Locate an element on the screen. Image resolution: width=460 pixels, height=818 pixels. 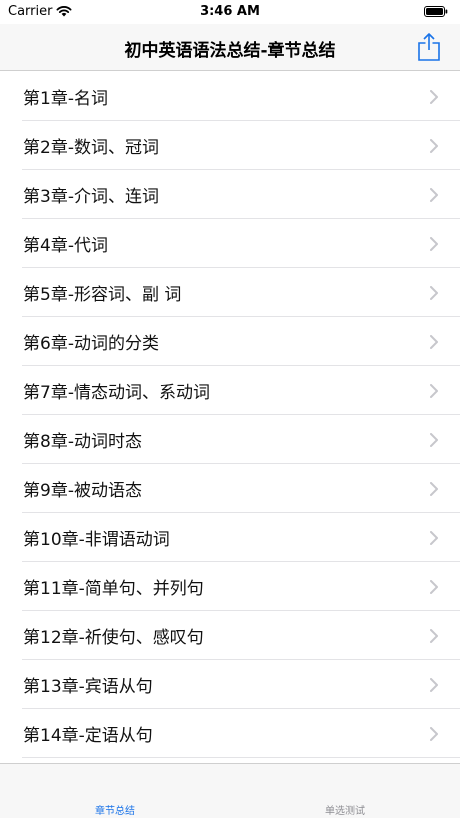
chapter-title: 第8章-动词时态 is located at coordinates (82, 442).